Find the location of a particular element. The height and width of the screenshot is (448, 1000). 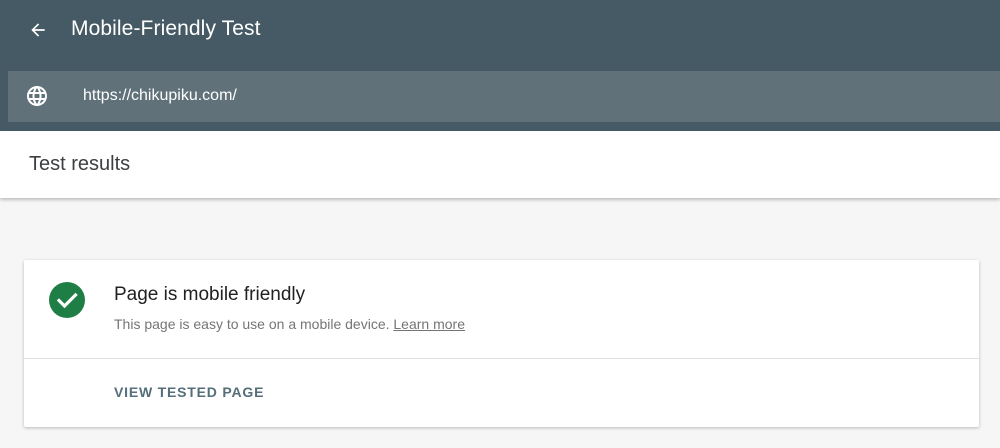

globe-icon is located at coordinates (37, 96).